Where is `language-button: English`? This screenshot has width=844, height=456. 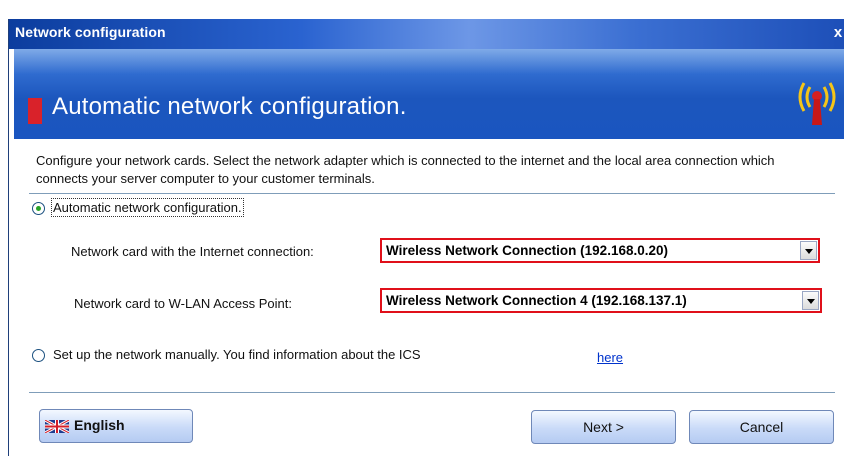 language-button: English is located at coordinates (116, 426).